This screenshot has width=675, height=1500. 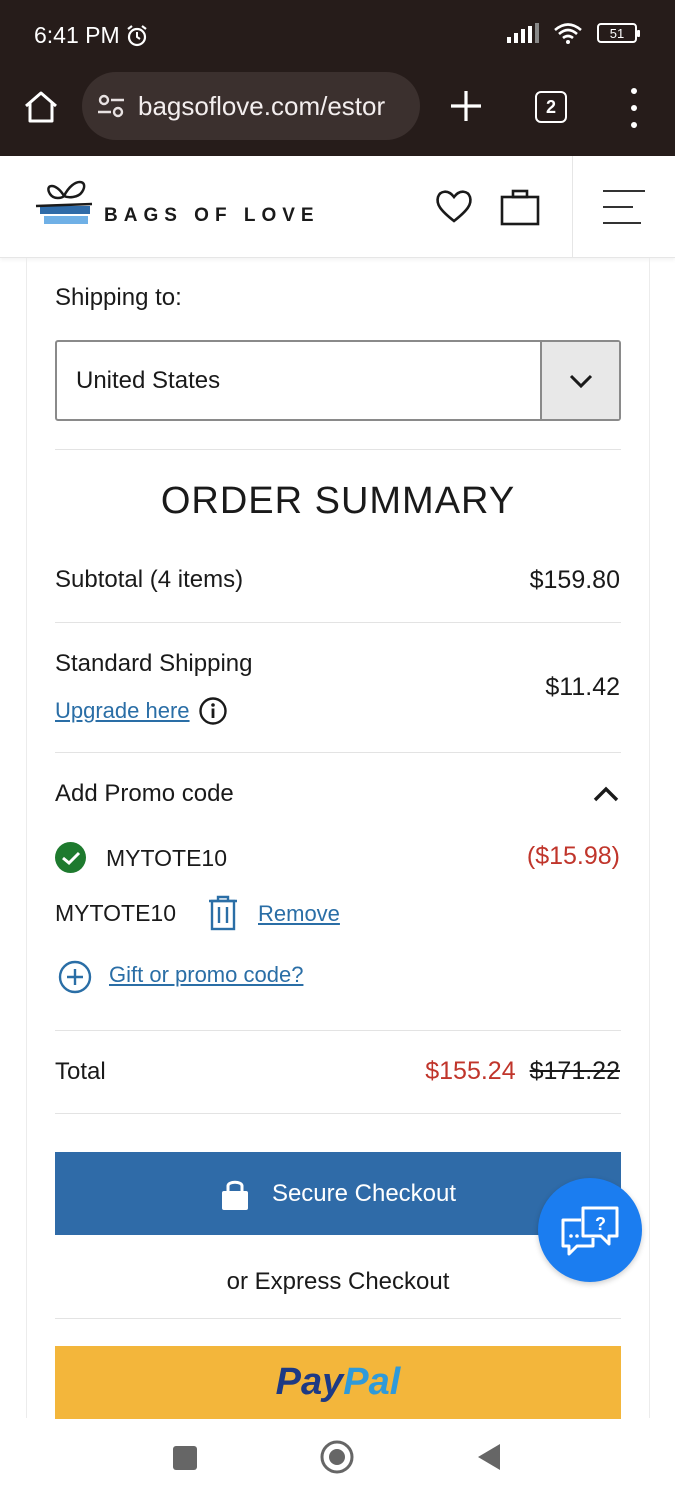 What do you see at coordinates (522, 1071) in the screenshot?
I see `total-values: $155.24 $171.22` at bounding box center [522, 1071].